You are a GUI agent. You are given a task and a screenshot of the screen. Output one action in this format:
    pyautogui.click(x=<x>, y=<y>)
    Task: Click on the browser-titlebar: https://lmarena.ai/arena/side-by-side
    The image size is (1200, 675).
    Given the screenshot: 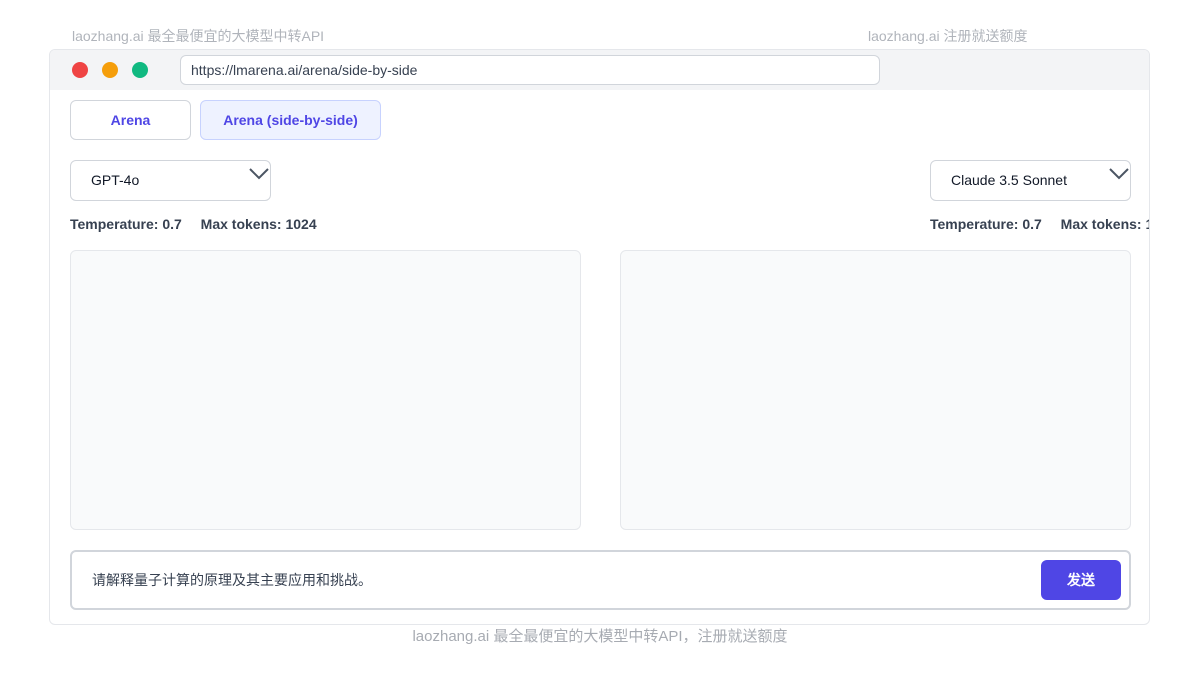 What is the action you would take?
    pyautogui.click(x=599, y=70)
    